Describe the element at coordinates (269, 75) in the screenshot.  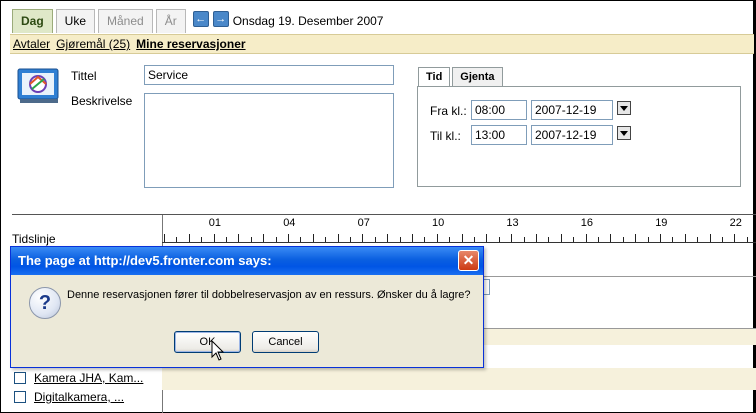
I see `title-input` at that location.